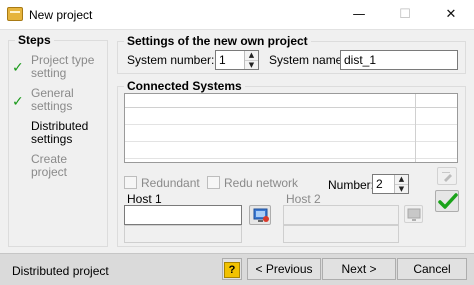  I want to click on column-divider, so click(415, 128).